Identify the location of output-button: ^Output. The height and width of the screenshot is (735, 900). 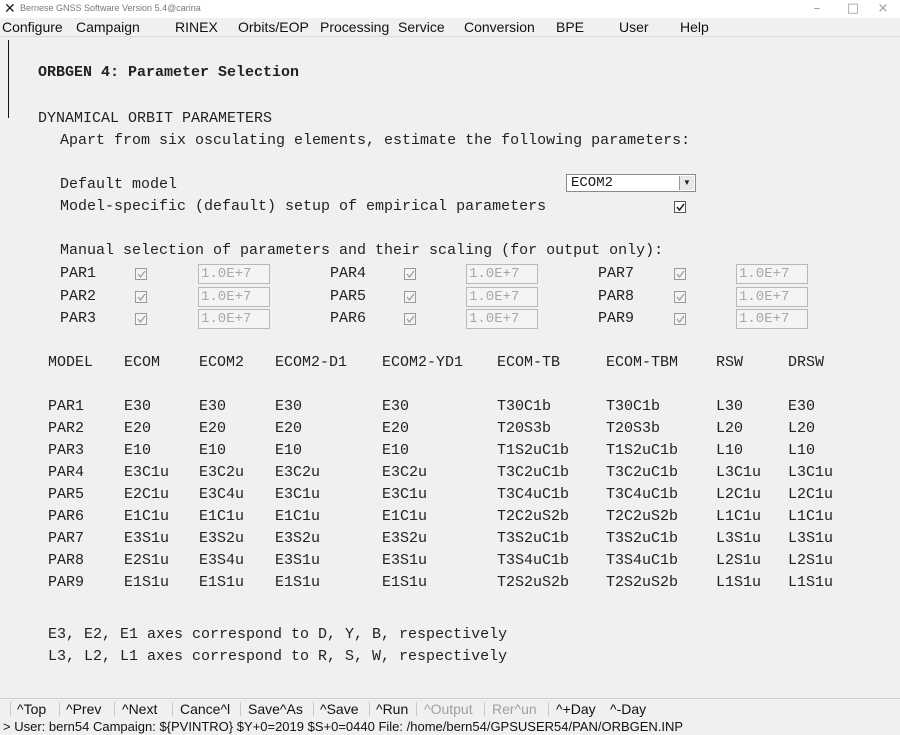
(448, 709).